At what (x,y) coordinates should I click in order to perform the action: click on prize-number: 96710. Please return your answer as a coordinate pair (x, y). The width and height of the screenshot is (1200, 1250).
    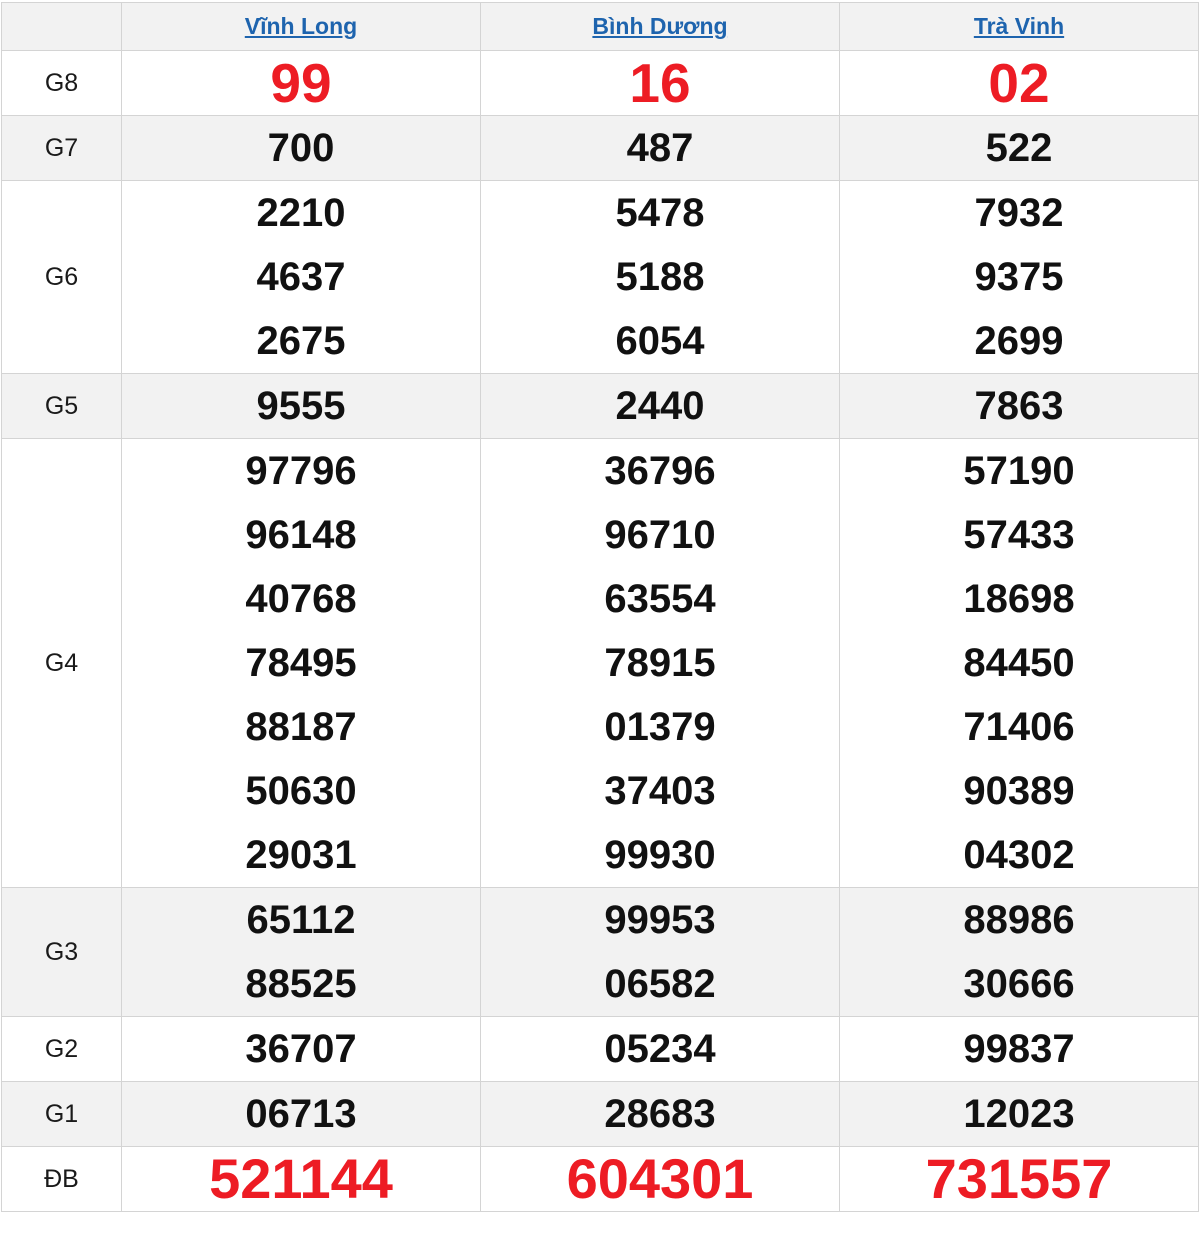
    Looking at the image, I should click on (660, 535).